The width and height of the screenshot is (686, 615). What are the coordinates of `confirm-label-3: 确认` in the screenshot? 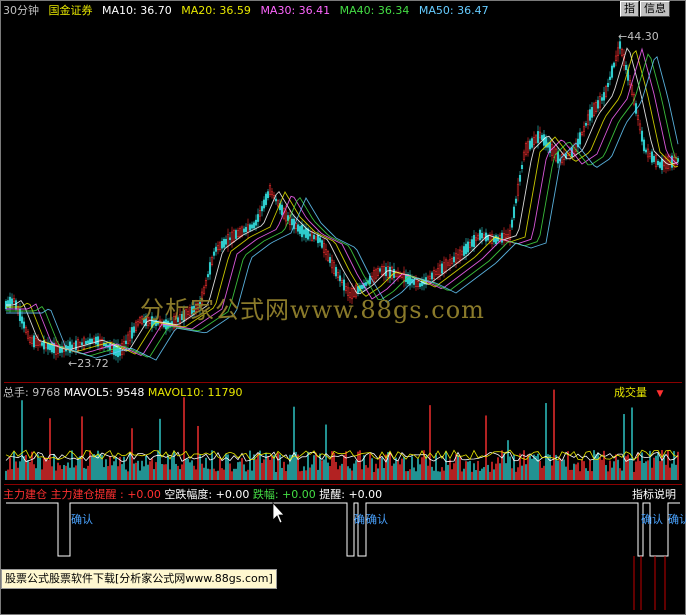 It's located at (652, 519).